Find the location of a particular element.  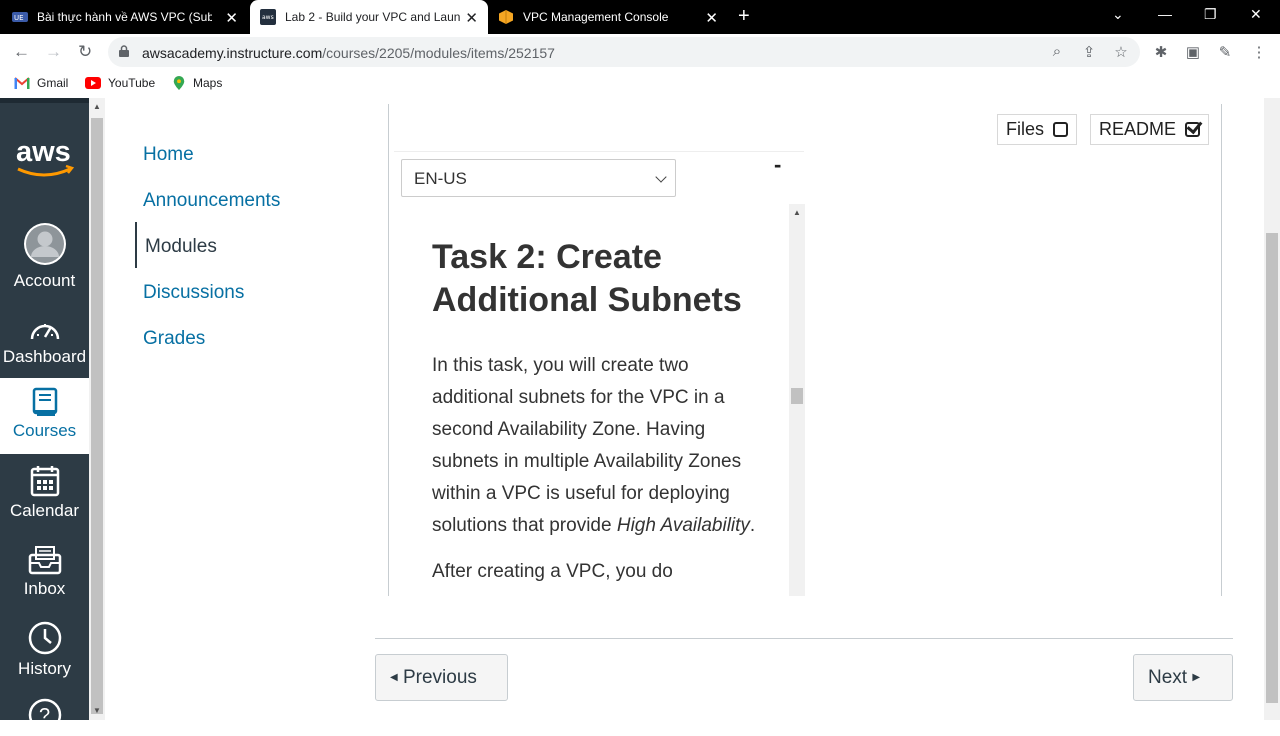

reload-icon: ↻ is located at coordinates (85, 52).